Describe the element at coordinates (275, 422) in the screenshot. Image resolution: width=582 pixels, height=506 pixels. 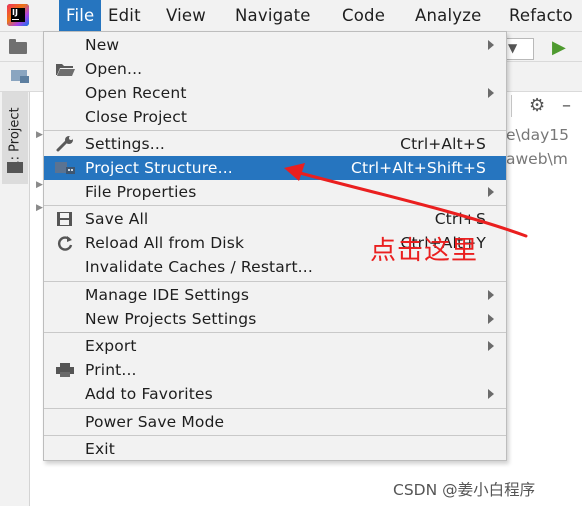
I see `menu-item-power-save-mode: Power Save Mode` at that location.